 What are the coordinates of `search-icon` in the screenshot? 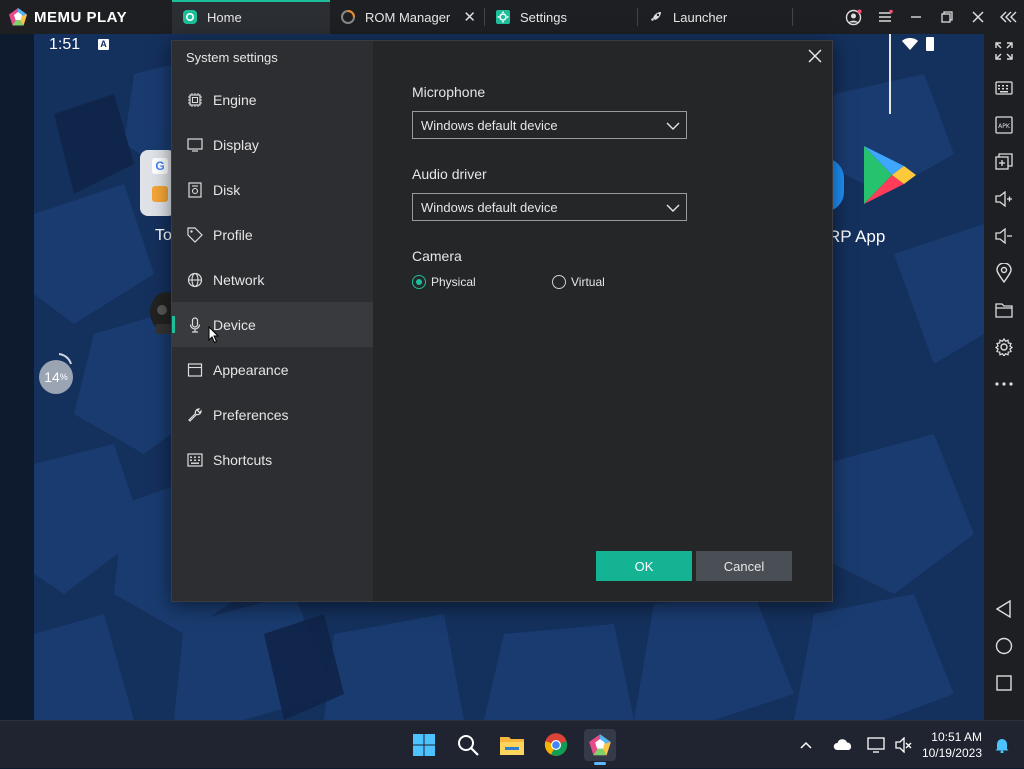 It's located at (468, 745).